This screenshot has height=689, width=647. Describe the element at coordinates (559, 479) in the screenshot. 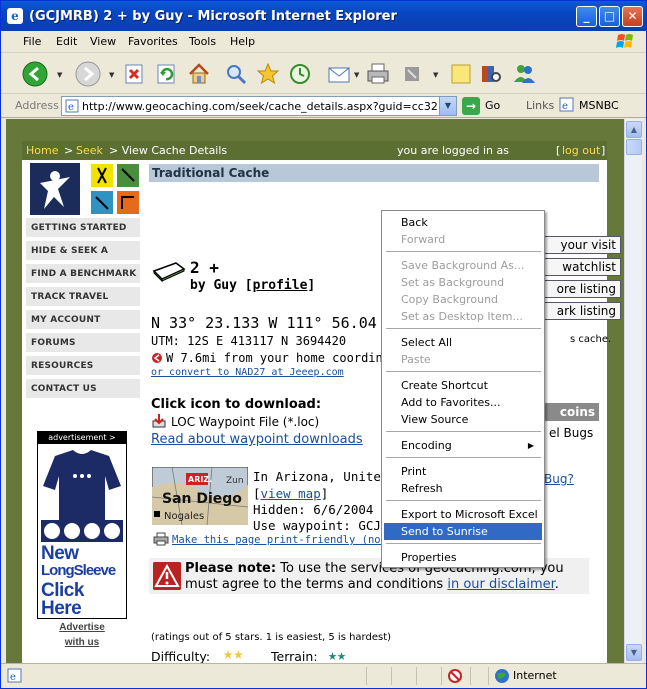

I see `travel-bug-link: Bug?` at that location.